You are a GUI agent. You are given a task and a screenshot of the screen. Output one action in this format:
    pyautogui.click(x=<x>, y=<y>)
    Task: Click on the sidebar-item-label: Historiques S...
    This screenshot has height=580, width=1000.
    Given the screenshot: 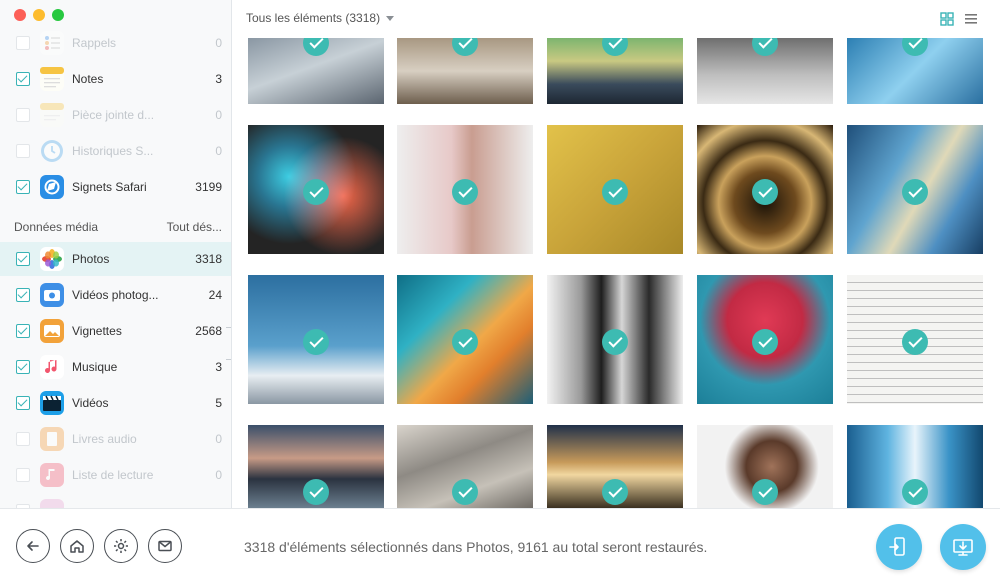 What is the action you would take?
    pyautogui.click(x=113, y=151)
    